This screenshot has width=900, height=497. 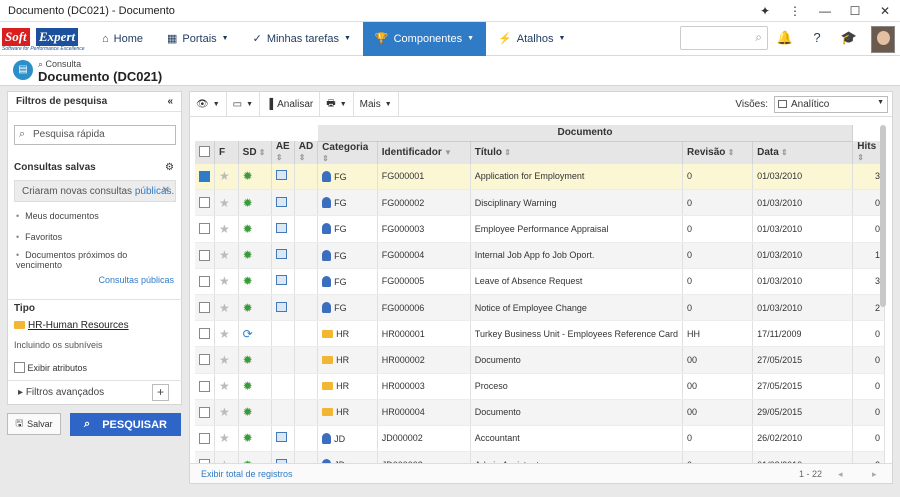 What do you see at coordinates (840, 474) in the screenshot?
I see `prev-page-icon: ◂` at bounding box center [840, 474].